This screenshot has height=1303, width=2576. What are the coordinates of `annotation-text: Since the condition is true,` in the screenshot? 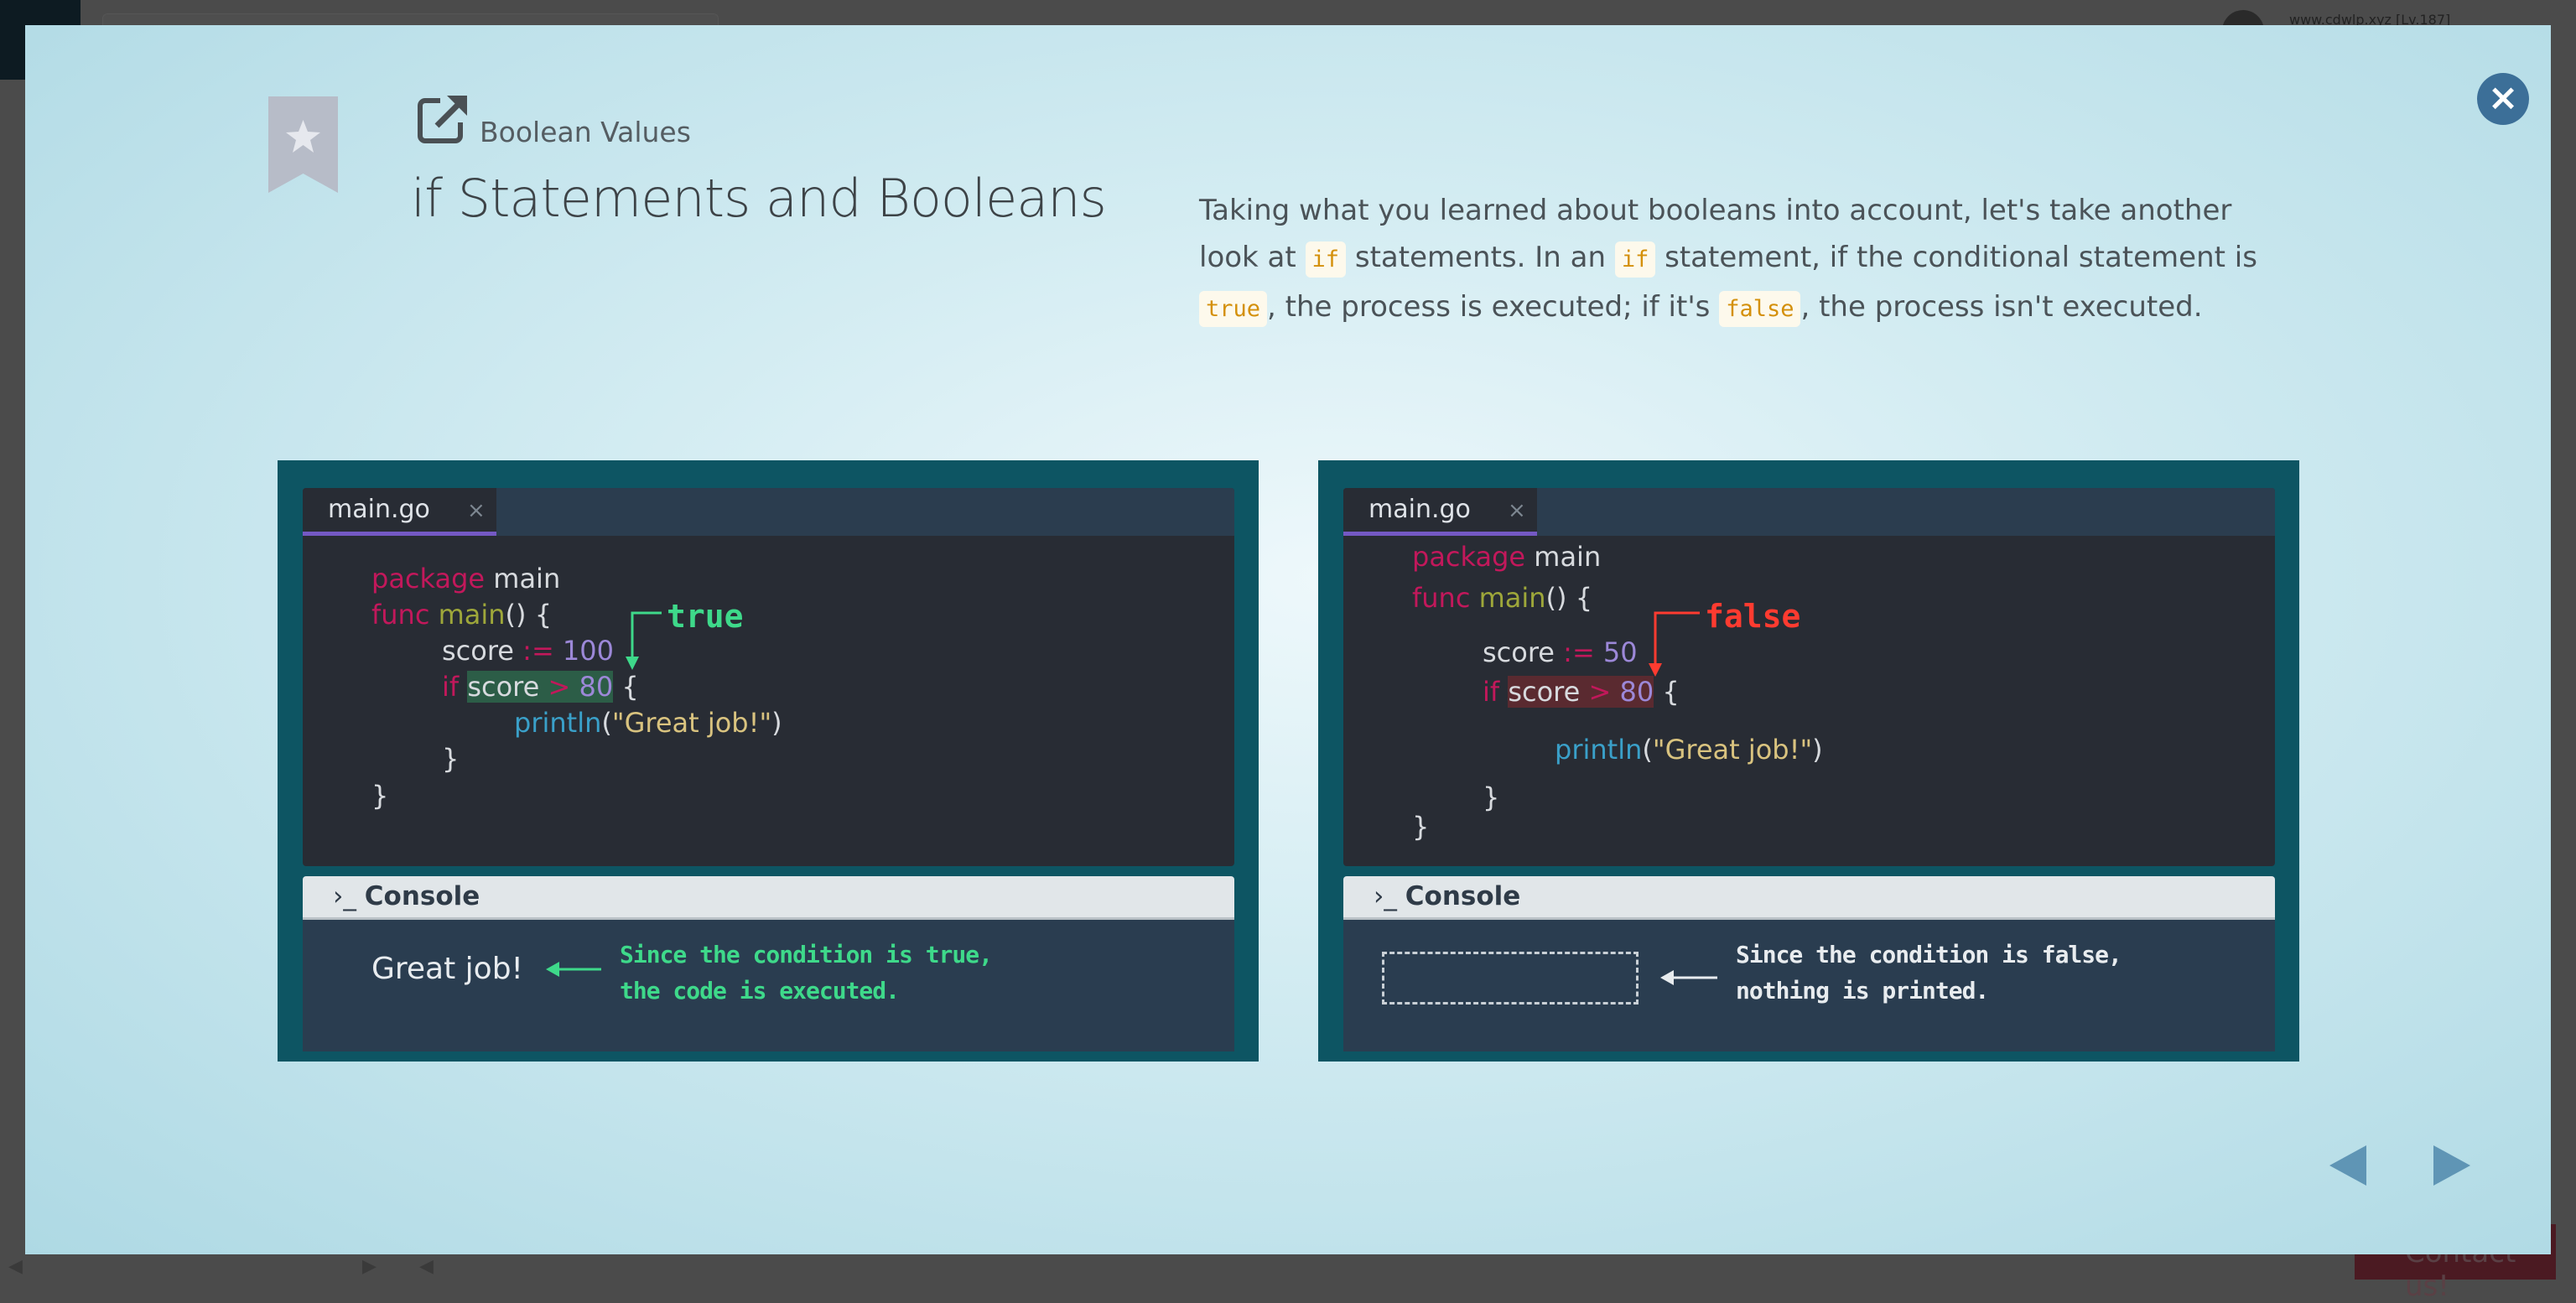 It's located at (806, 954).